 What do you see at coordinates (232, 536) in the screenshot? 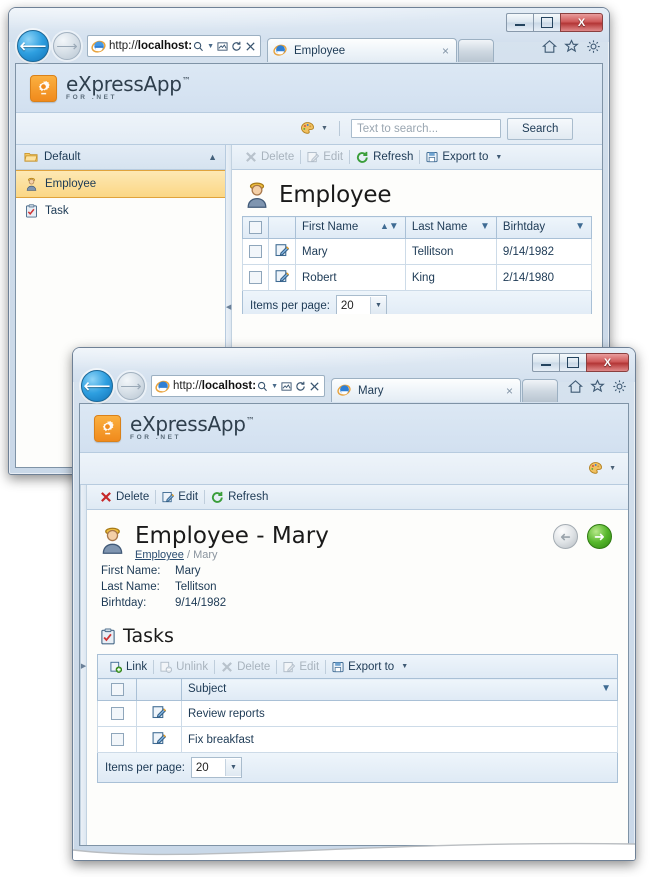
I see `page-title: Employee - Mary` at bounding box center [232, 536].